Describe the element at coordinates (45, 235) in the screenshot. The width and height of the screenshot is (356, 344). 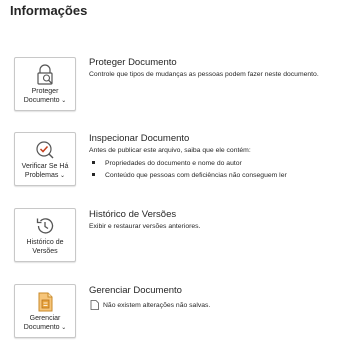
I see `version-history-button: Histórico de Versões` at that location.